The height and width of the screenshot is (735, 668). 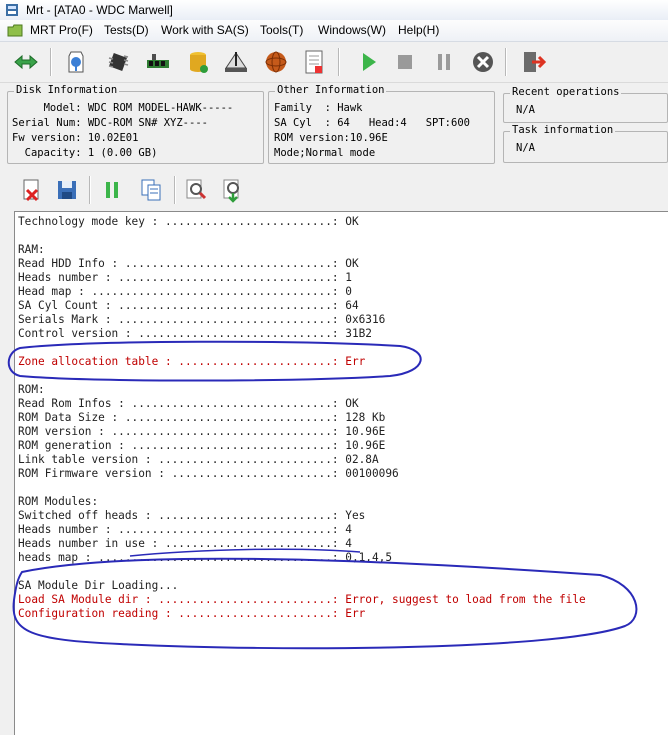 What do you see at coordinates (585, 104) in the screenshot?
I see `recent-operations-panel: Recent operations N/A` at bounding box center [585, 104].